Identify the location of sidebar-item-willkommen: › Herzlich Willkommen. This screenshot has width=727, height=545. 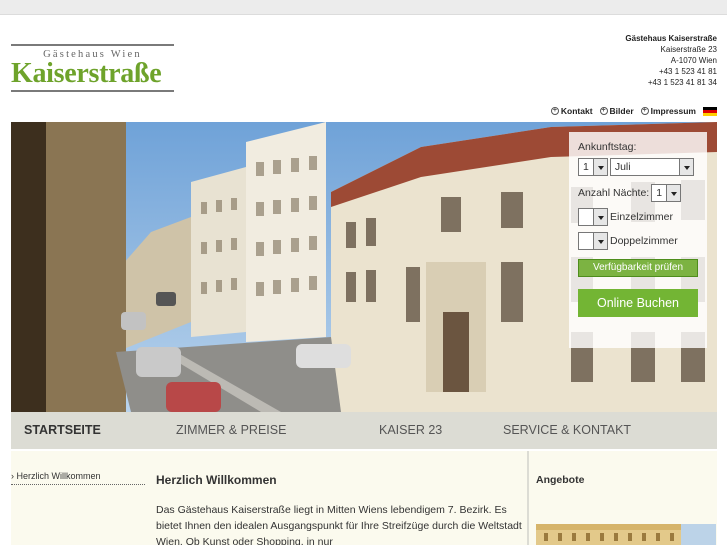
(78, 478).